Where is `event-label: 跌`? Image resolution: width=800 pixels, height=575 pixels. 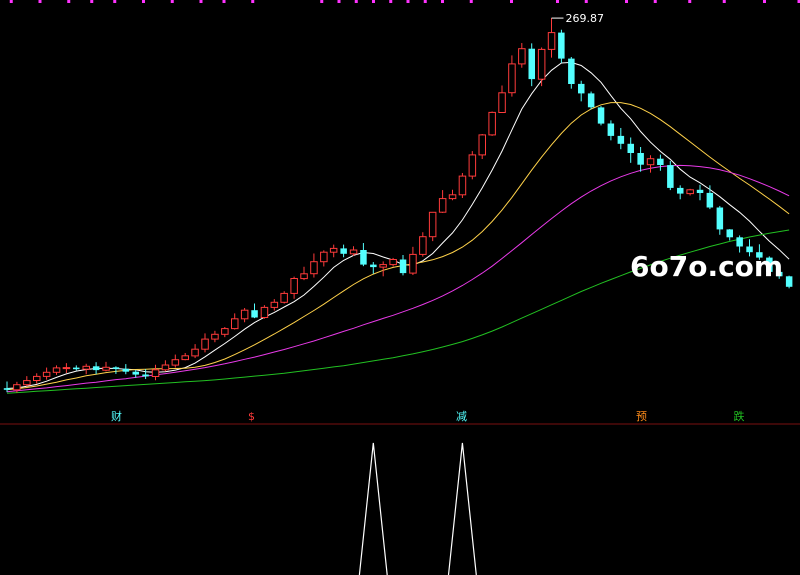
event-label: 跌 is located at coordinates (739, 416).